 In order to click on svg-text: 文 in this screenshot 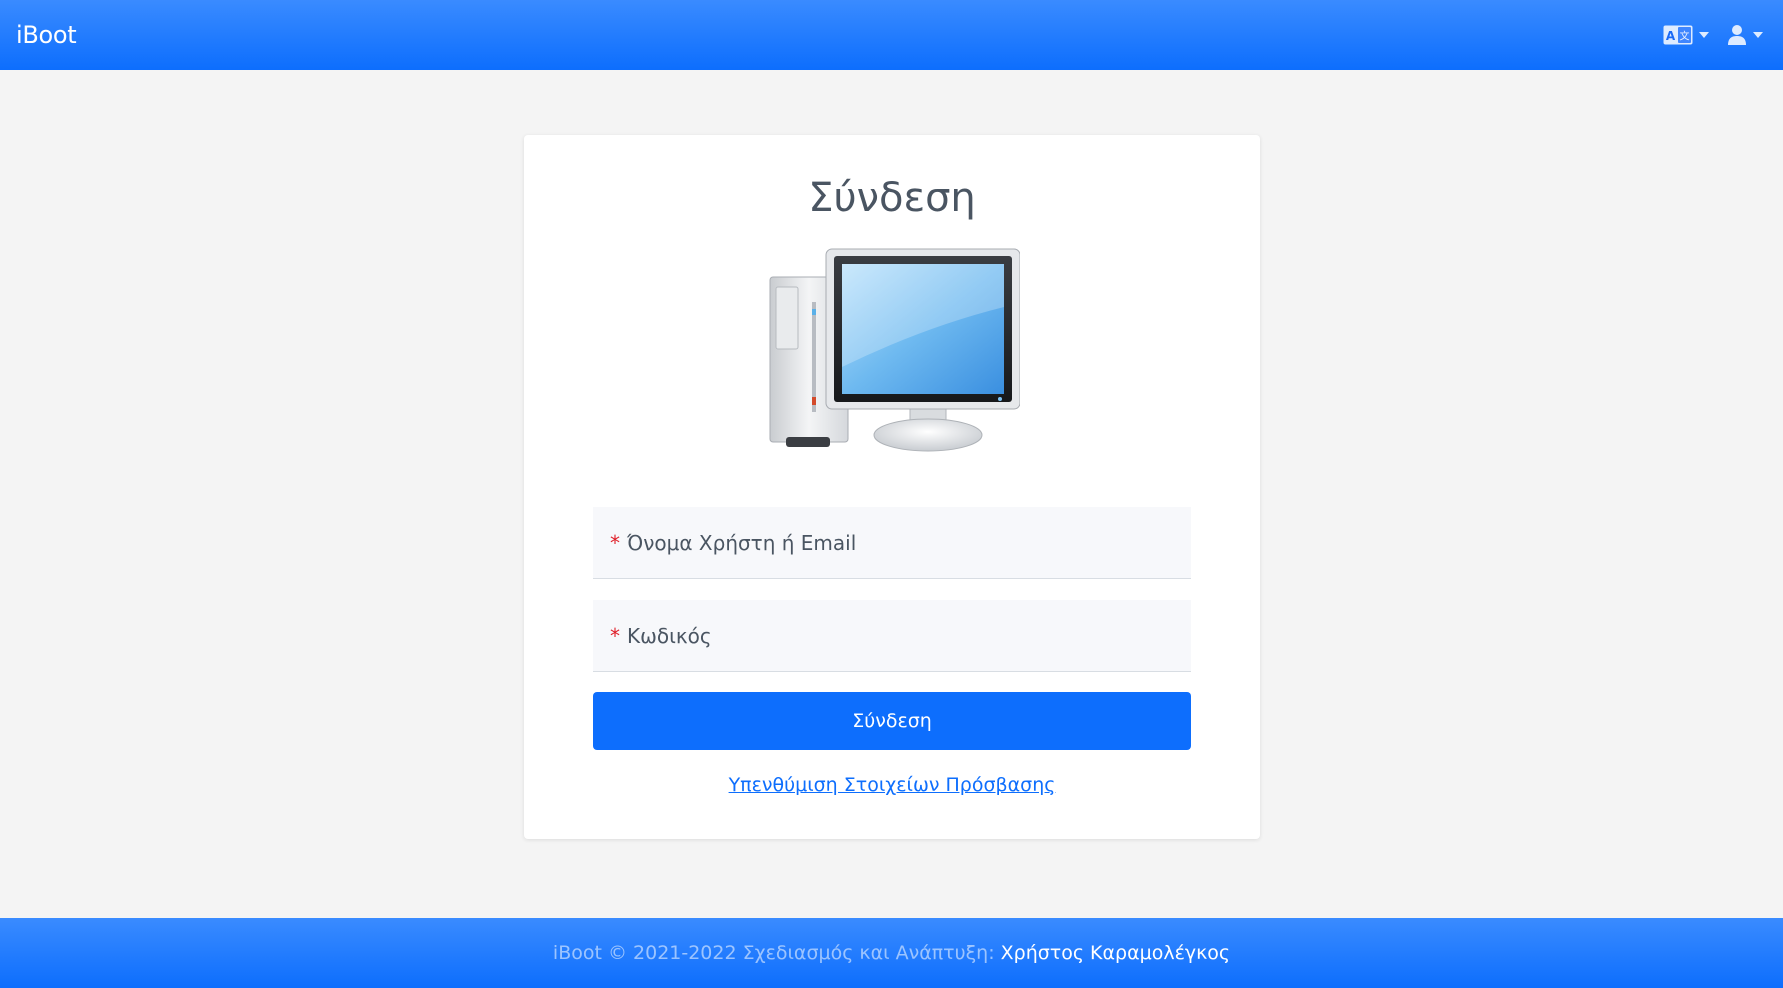, I will do `click(1685, 36)`.